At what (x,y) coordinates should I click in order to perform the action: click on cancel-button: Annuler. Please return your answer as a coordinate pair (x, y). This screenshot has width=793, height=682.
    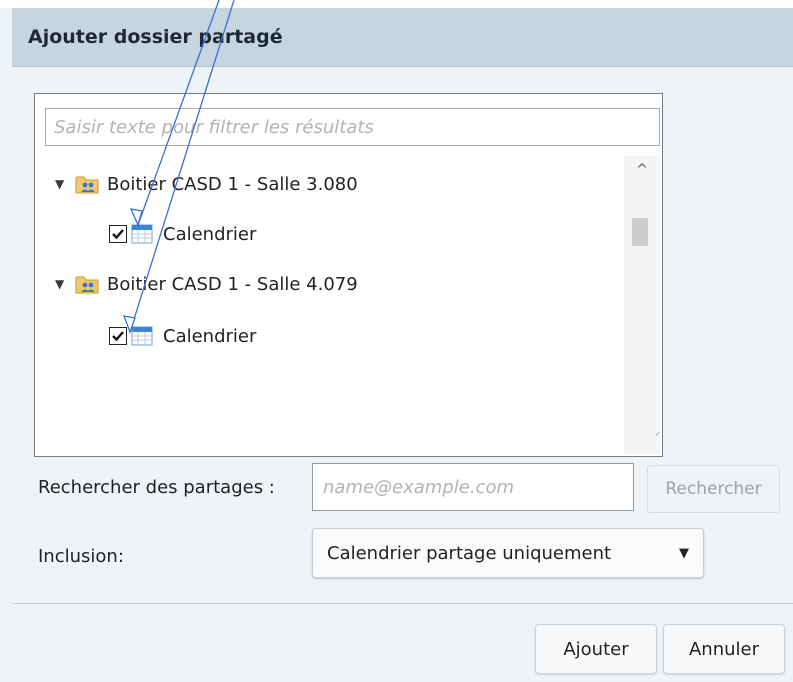
    Looking at the image, I should click on (724, 649).